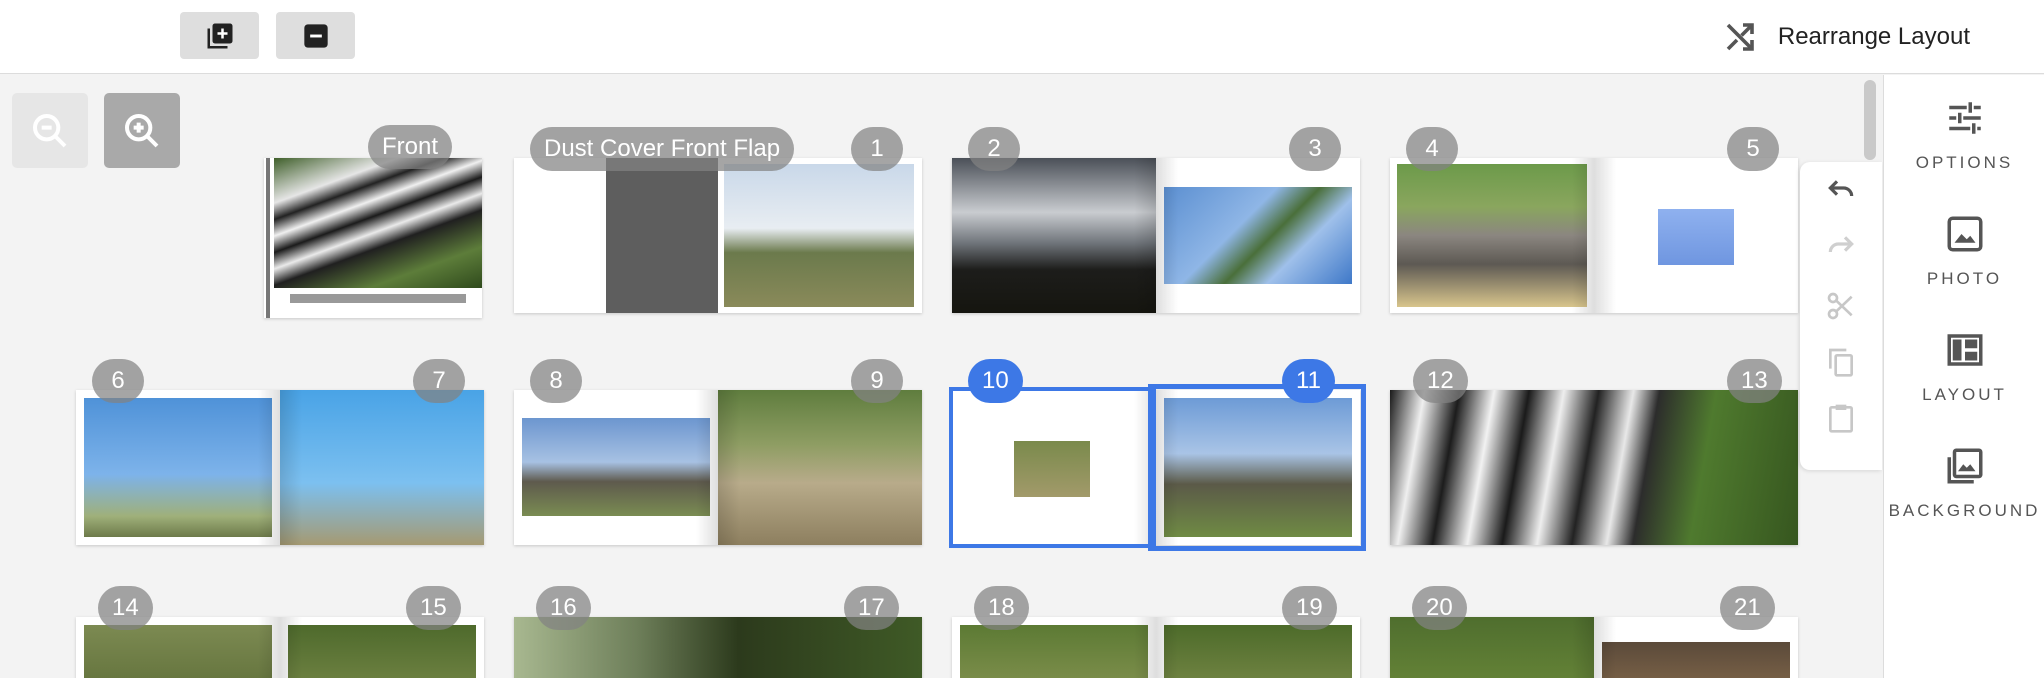 Image resolution: width=2044 pixels, height=678 pixels. I want to click on add-page-button, so click(219, 35).